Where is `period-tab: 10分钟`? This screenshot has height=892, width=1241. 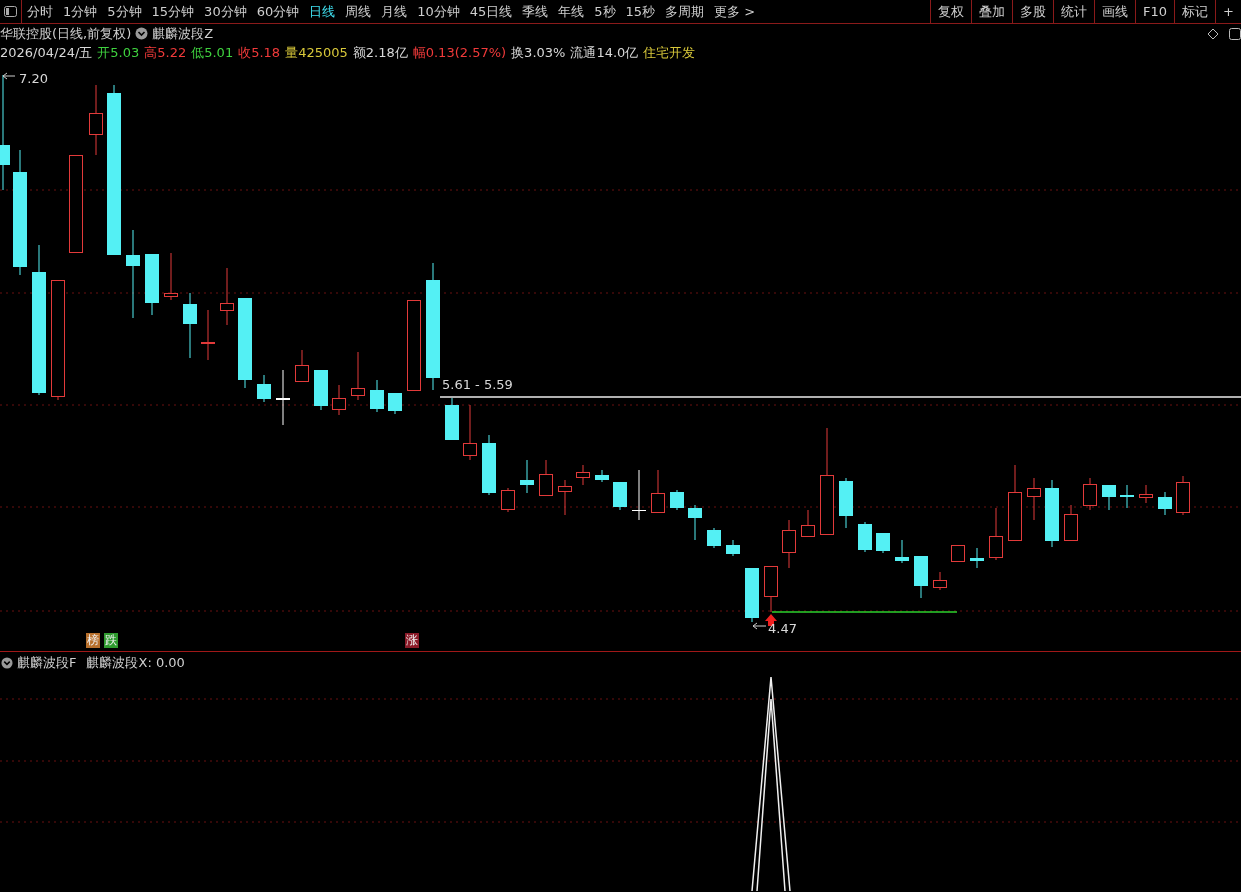 period-tab: 10分钟 is located at coordinates (438, 11).